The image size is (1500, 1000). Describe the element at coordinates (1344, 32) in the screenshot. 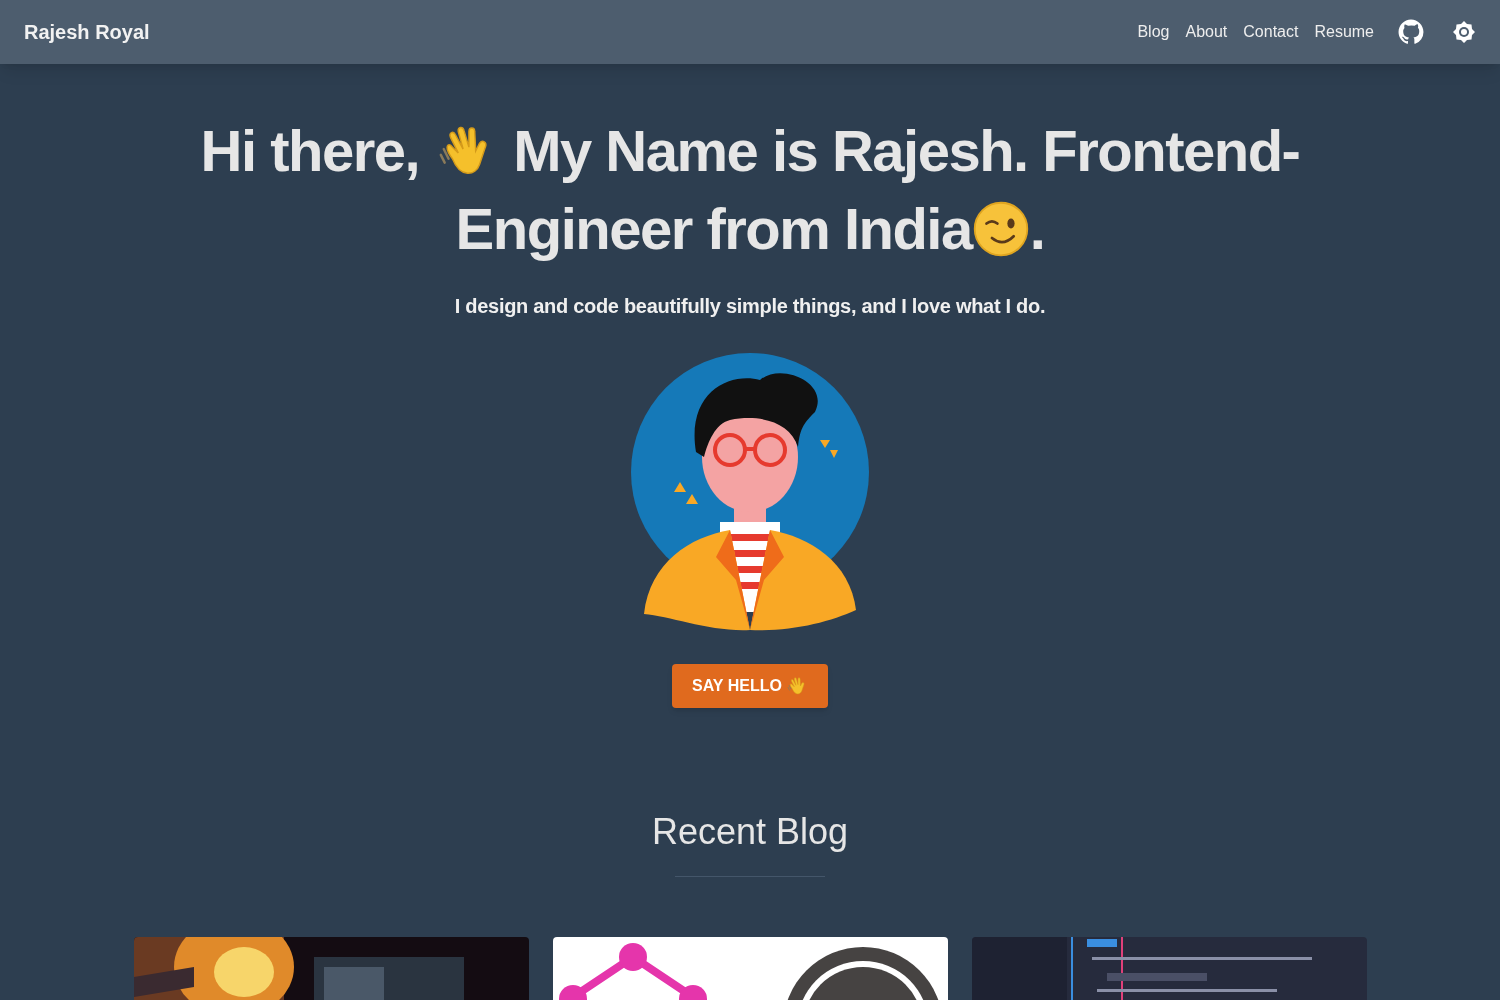

I see `nav-link: Resume` at that location.